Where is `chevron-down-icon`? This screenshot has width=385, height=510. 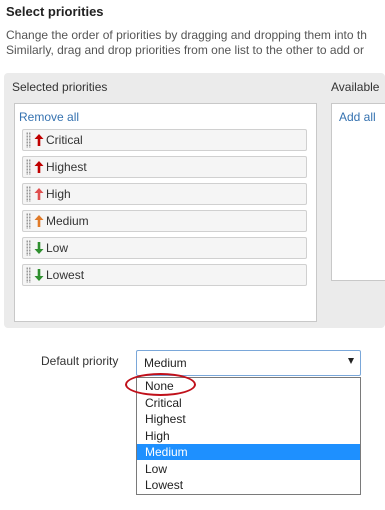
chevron-down-icon is located at coordinates (351, 361).